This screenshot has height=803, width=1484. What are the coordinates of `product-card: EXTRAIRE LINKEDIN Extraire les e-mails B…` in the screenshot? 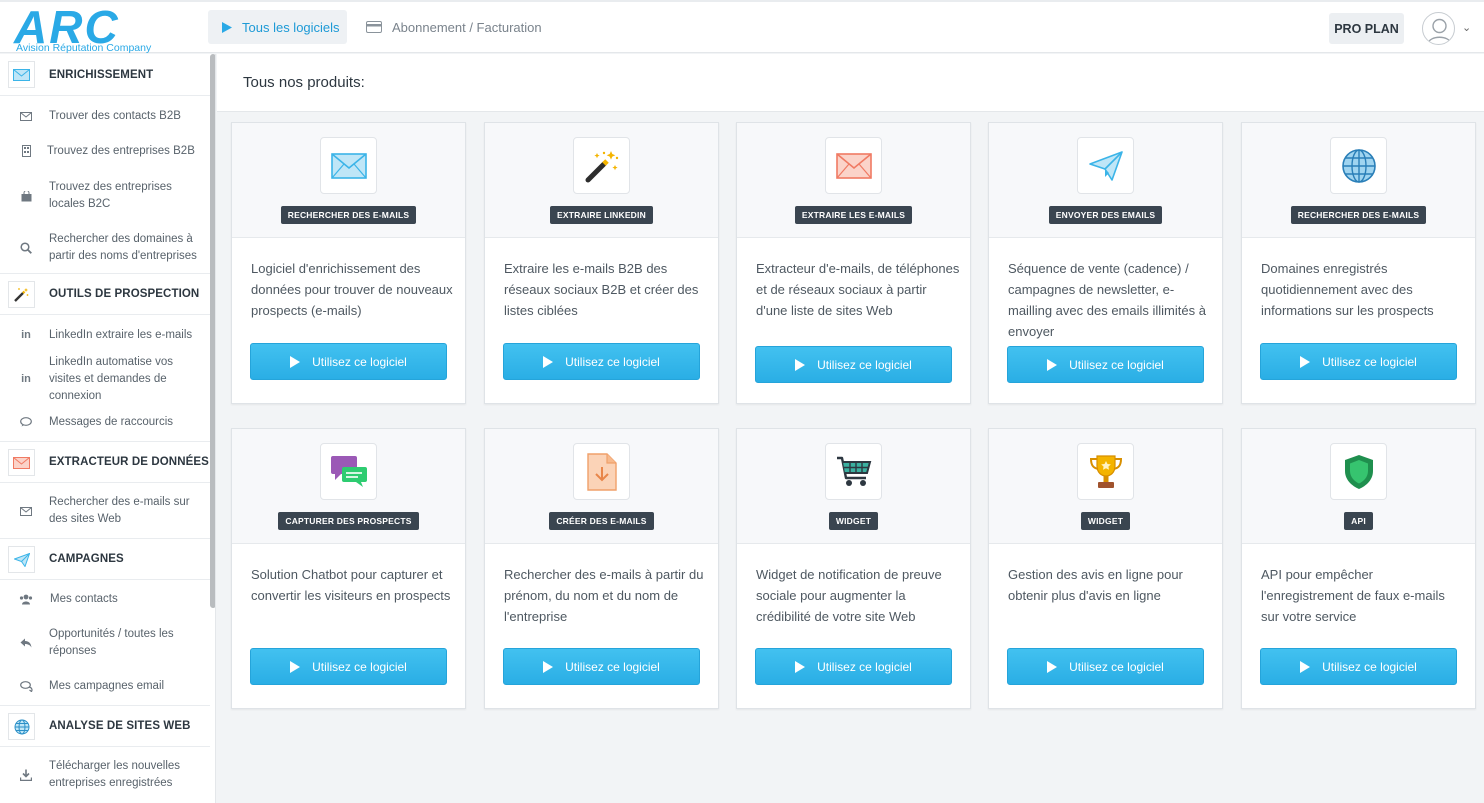 It's located at (601, 263).